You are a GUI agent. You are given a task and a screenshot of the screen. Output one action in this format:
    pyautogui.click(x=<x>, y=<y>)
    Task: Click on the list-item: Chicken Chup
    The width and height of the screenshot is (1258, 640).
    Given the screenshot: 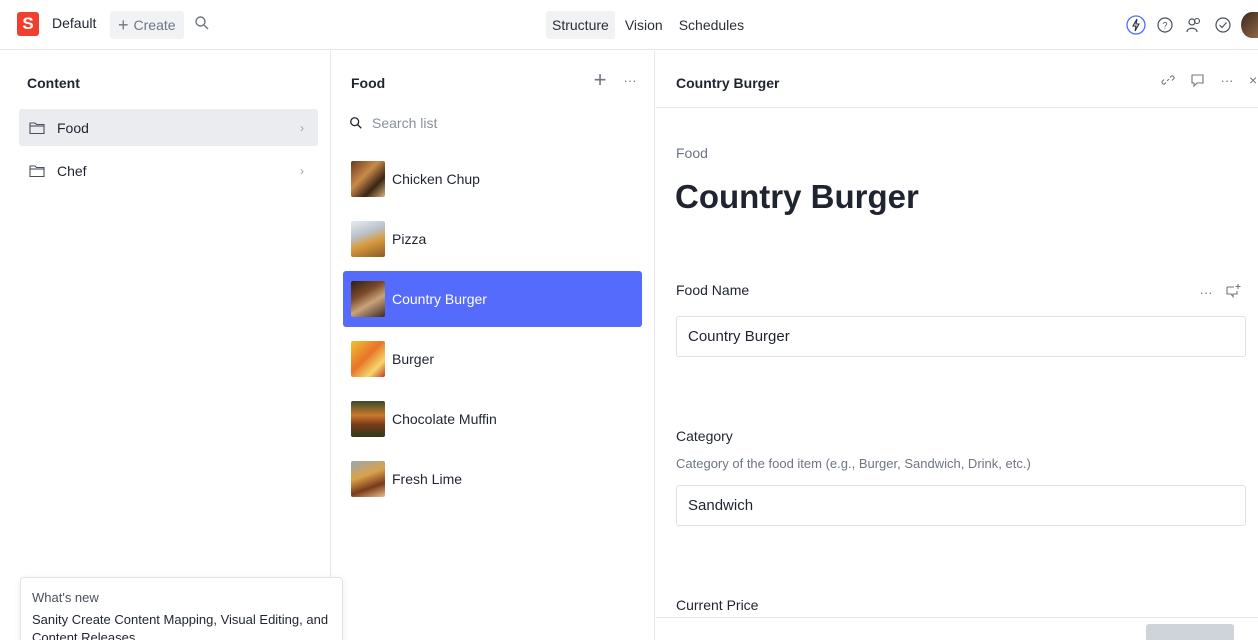 What is the action you would take?
    pyautogui.click(x=492, y=179)
    